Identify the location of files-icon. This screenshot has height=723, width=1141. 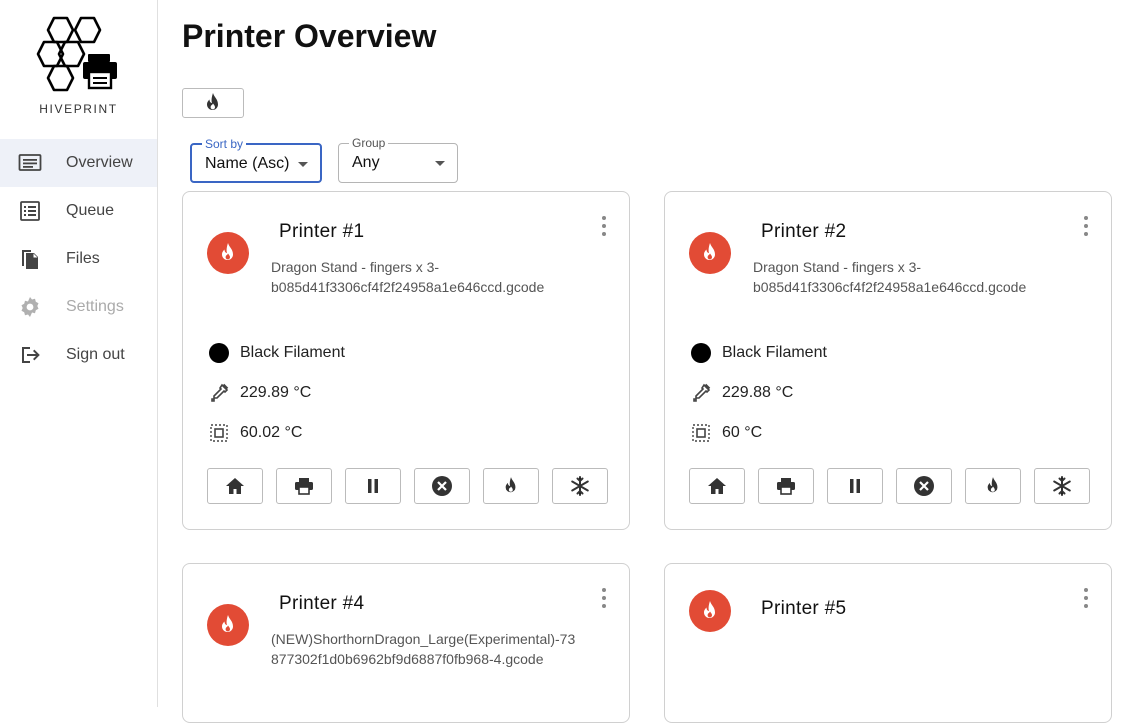
(30, 259).